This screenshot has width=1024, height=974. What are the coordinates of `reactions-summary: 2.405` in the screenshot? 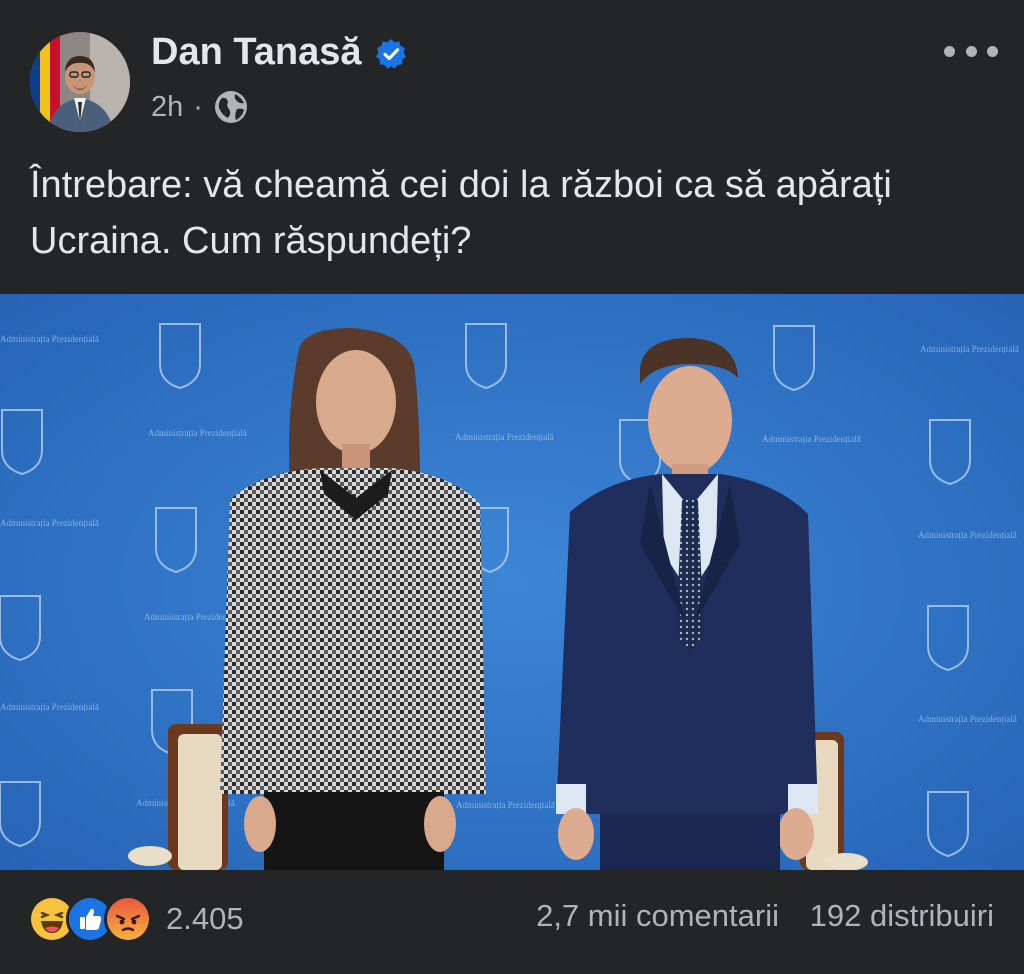 It's located at (136, 919).